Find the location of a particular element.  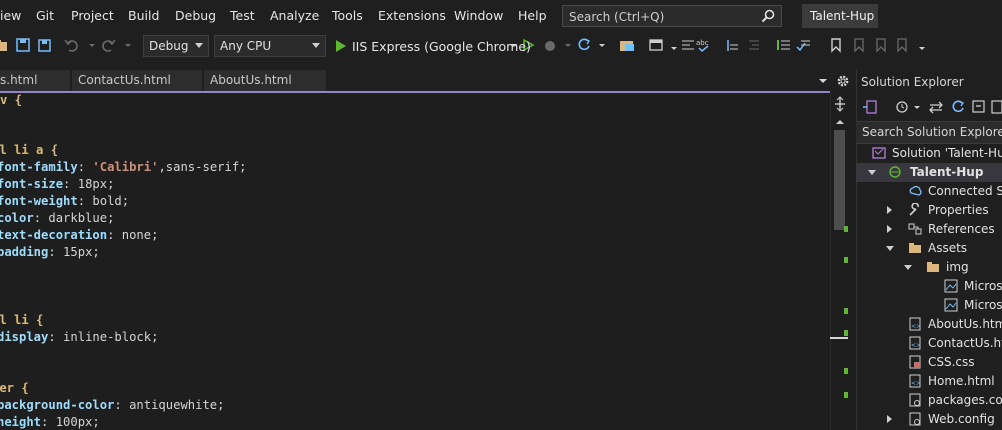

tree-item-label: Properties is located at coordinates (958, 210).